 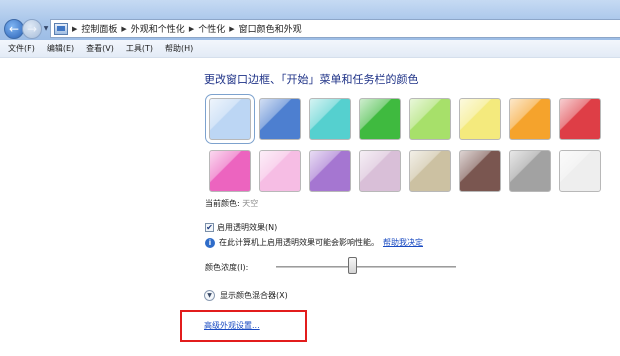 I want to click on address-bar: ▶ 控制面板 ▶ 外观和个性化 ▶ 个性化 ▶ 窗口颜色和外观, so click(x=335, y=28).